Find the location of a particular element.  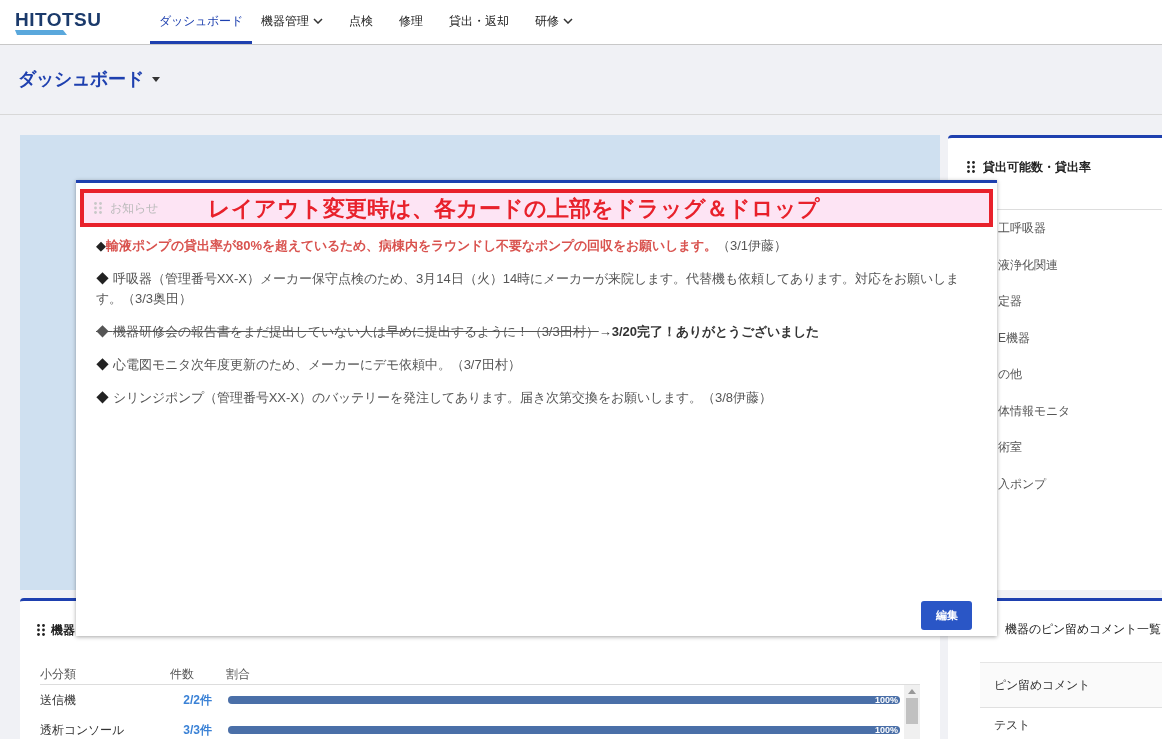

card-title: お知らせ is located at coordinates (134, 208).